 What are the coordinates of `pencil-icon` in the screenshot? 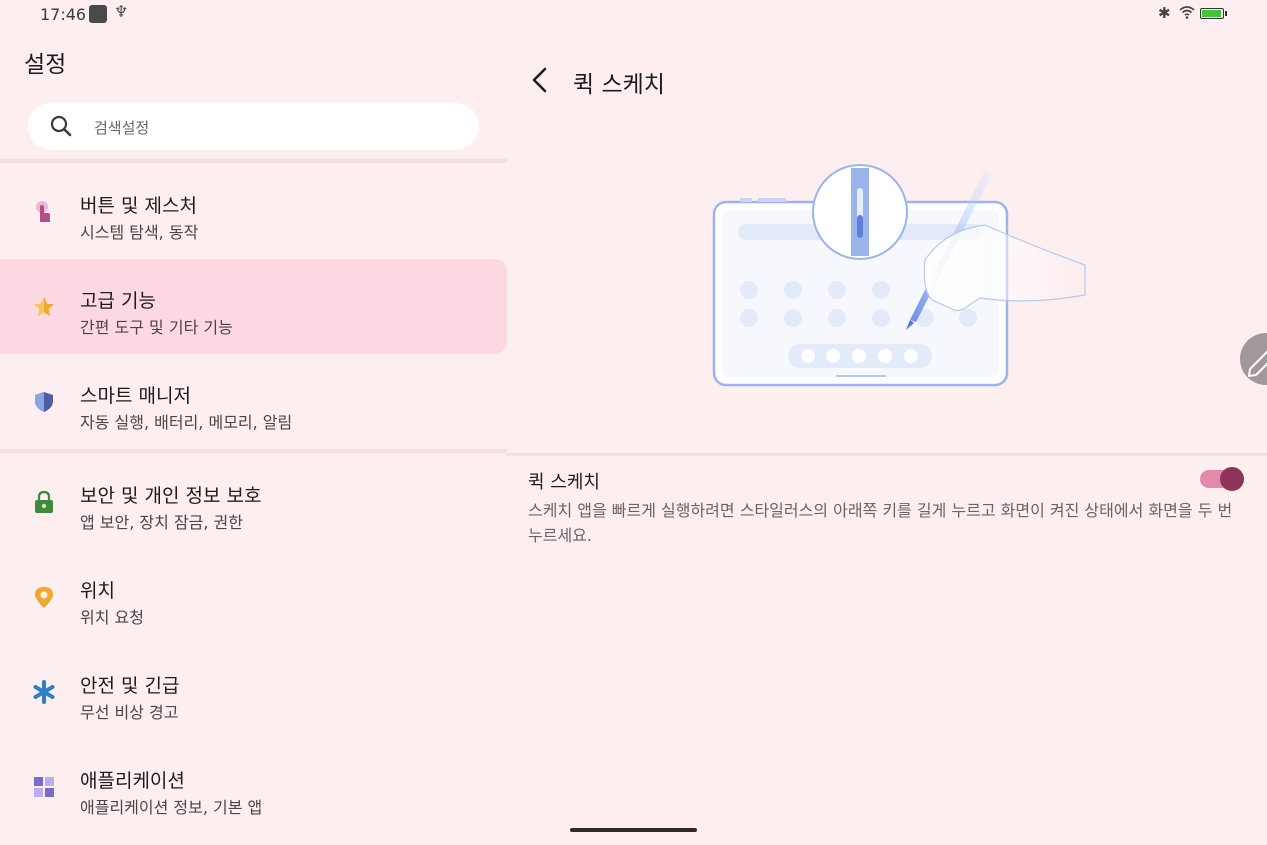 It's located at (1257, 363).